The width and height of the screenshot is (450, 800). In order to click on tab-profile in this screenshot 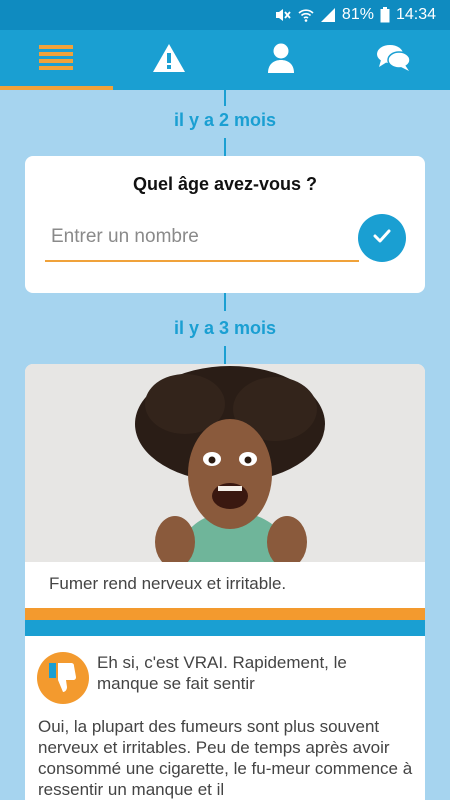, I will do `click(281, 60)`.